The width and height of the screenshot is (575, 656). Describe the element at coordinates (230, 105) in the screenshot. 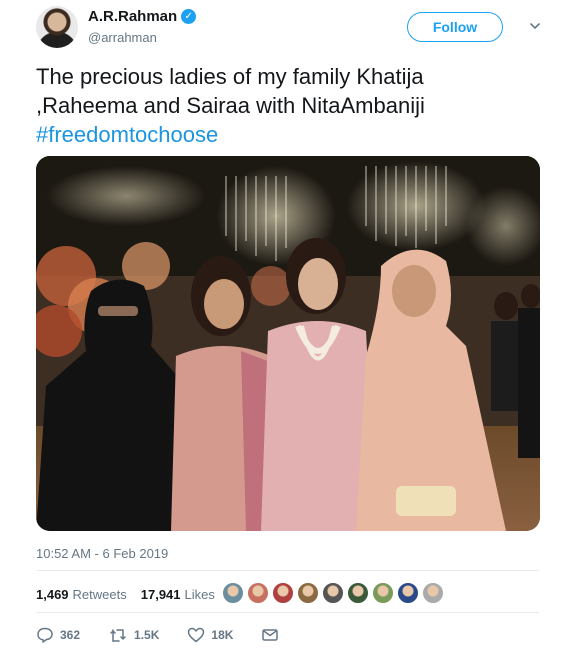

I see `tweet-text-line: ,Raheema and Sairaa with NitaAmbaniji` at that location.